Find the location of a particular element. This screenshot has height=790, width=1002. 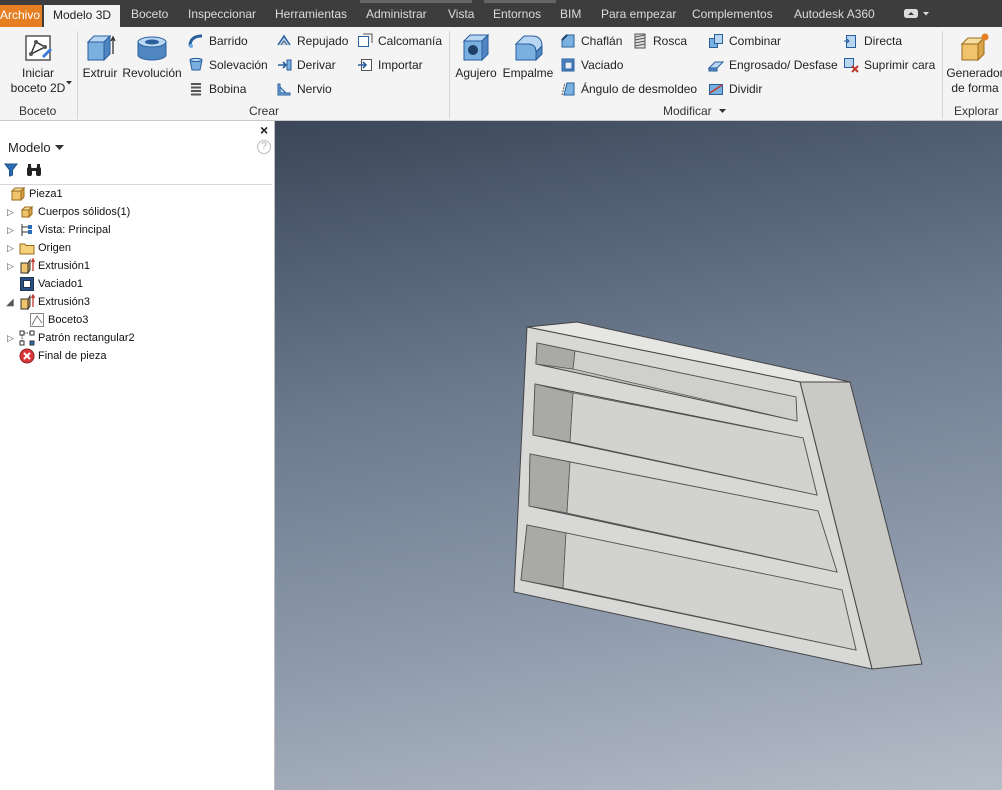

split-icon is located at coordinates (716, 89).